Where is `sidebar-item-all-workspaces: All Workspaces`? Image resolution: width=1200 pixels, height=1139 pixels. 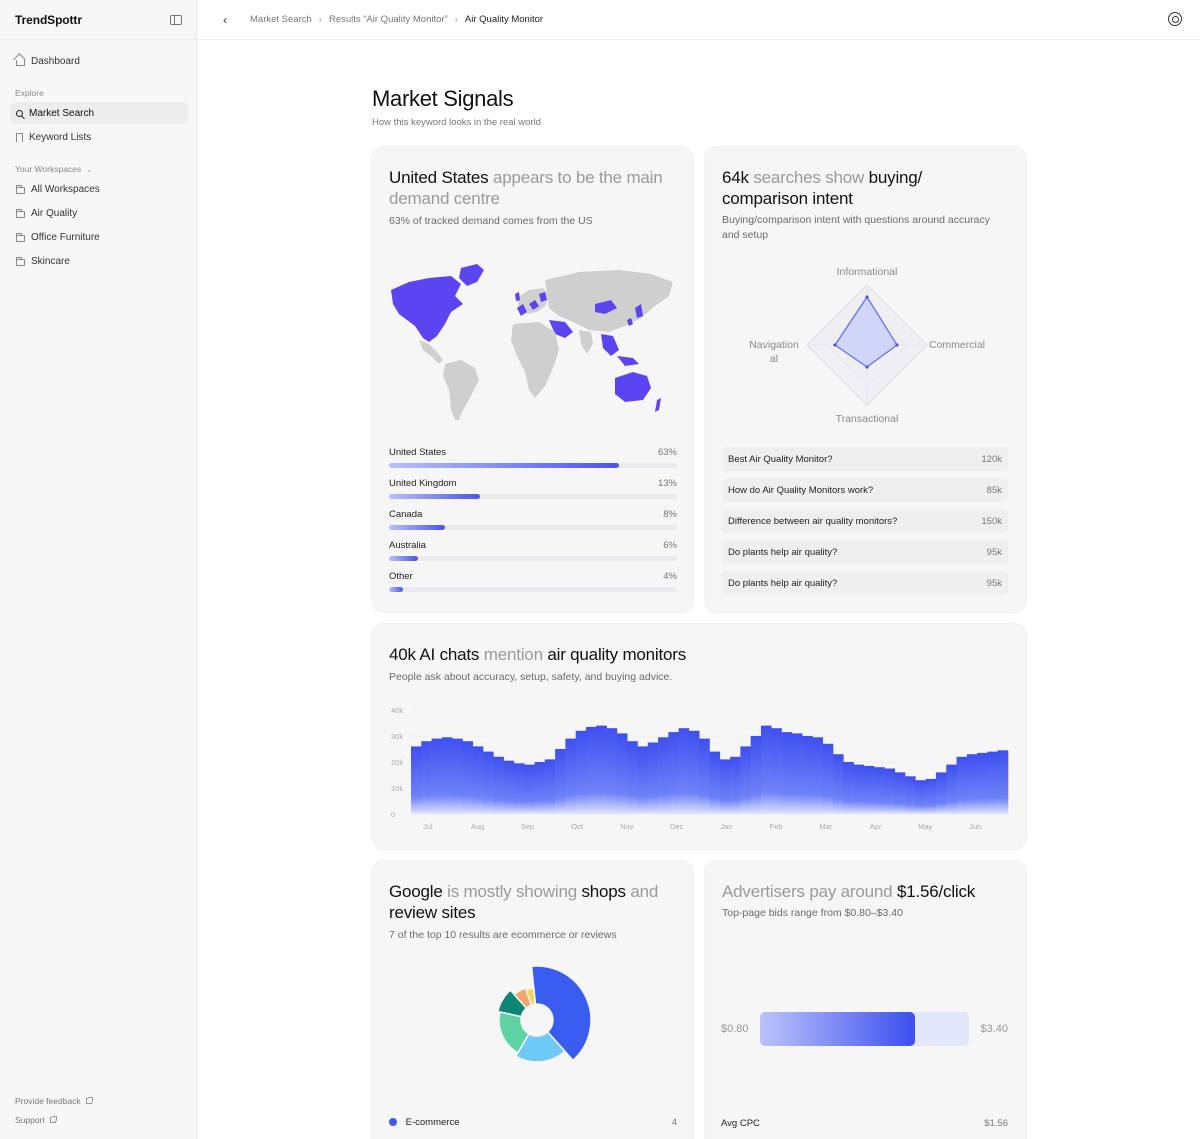
sidebar-item-all-workspaces: All Workspaces is located at coordinates (99, 189).